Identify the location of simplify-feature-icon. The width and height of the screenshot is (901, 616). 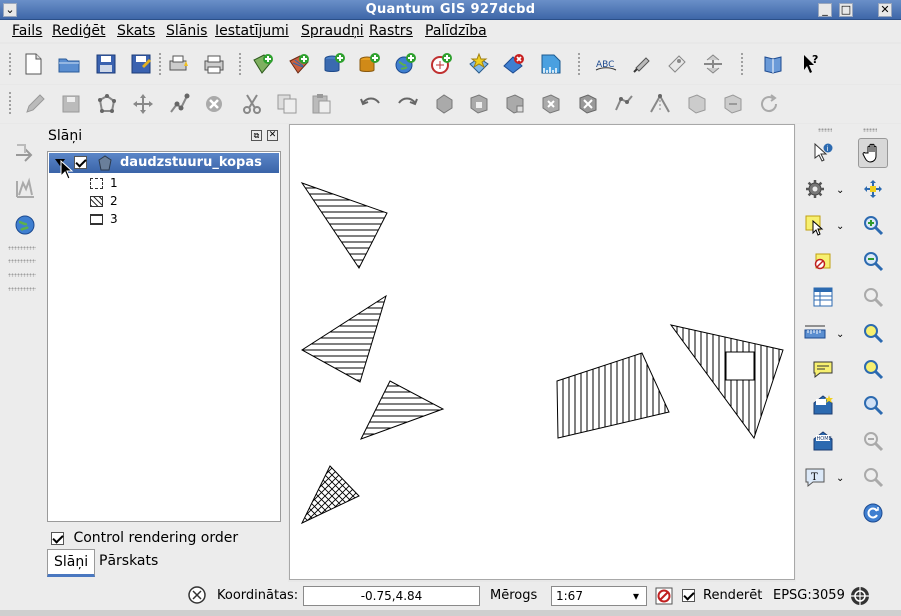
(444, 104).